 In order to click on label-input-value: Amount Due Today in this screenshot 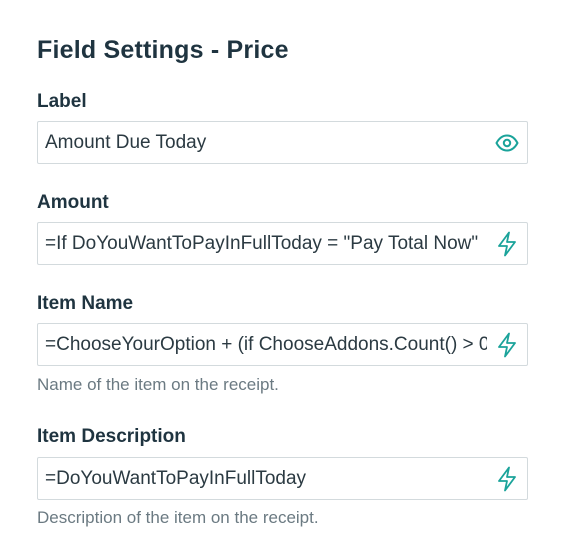, I will do `click(262, 142)`.